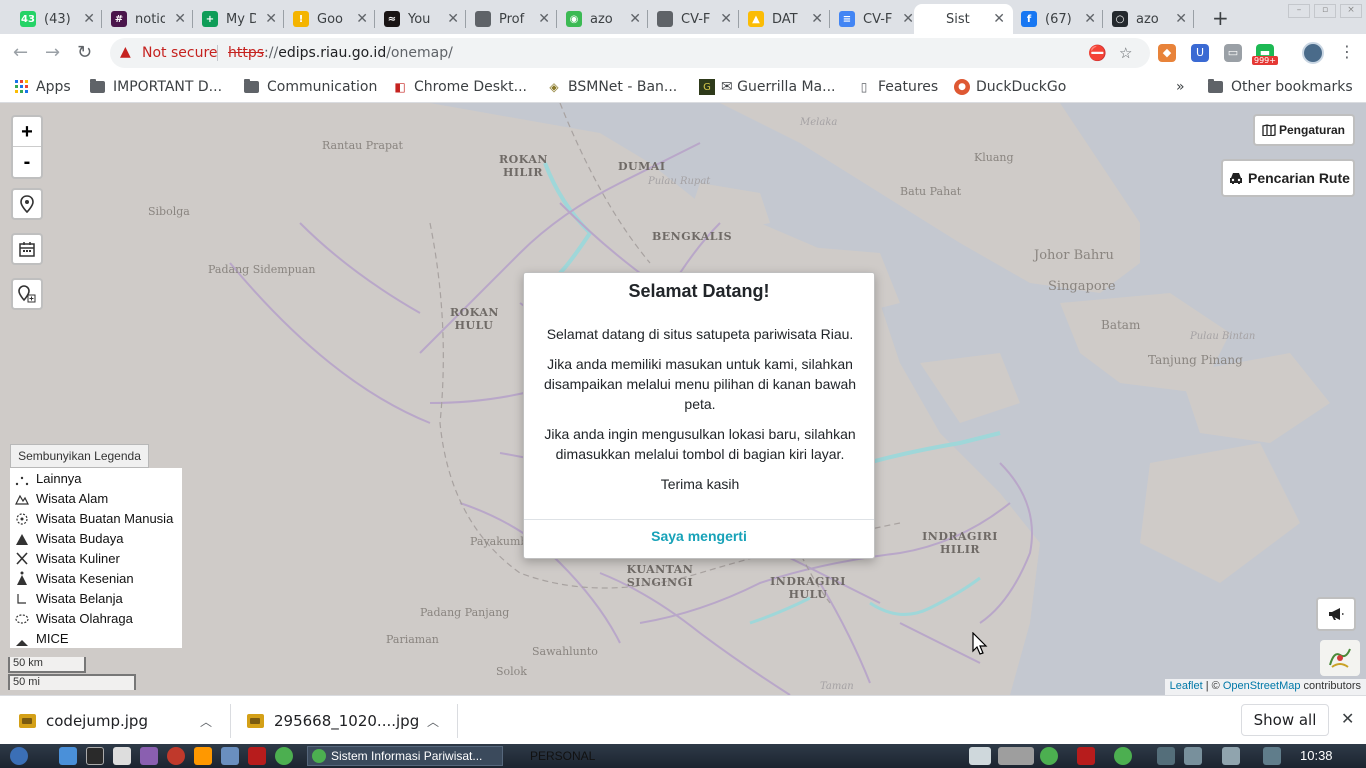  I want to click on extension-cast-icon: ▭, so click(1233, 53).